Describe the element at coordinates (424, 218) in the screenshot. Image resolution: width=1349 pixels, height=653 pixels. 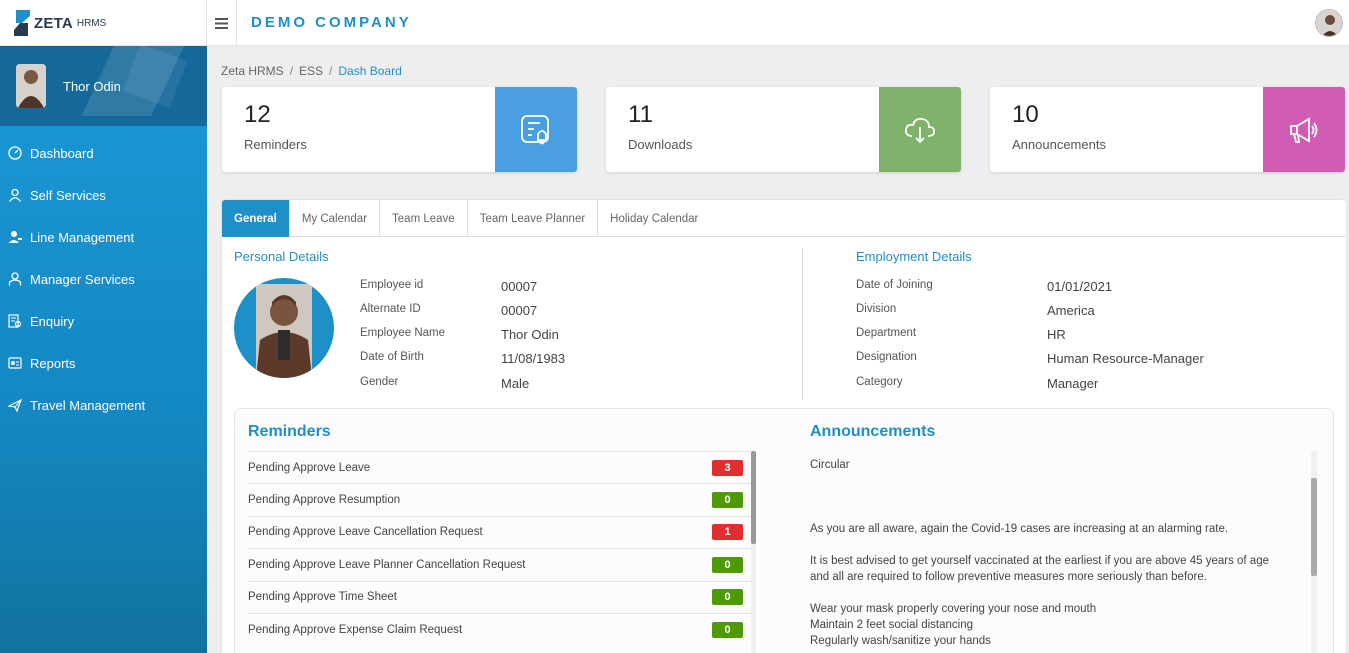
I see `tab-team-leave: Team Leave` at that location.